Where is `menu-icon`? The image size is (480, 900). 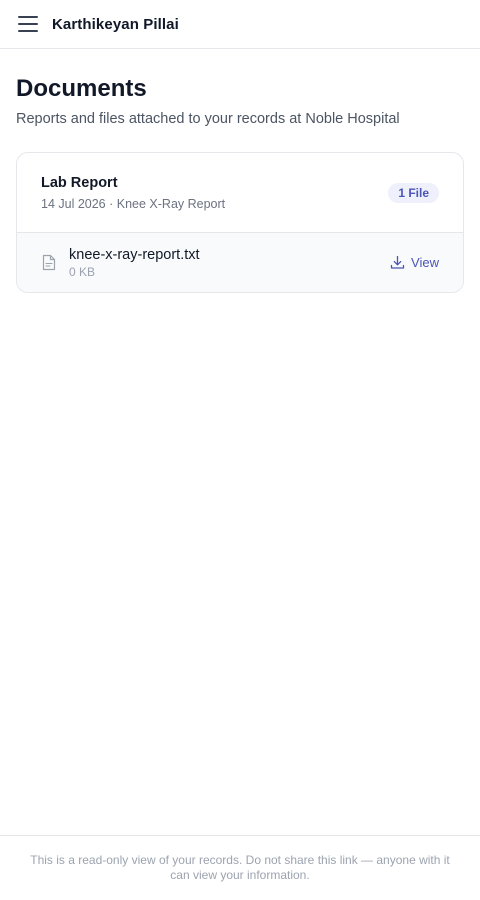 menu-icon is located at coordinates (28, 24).